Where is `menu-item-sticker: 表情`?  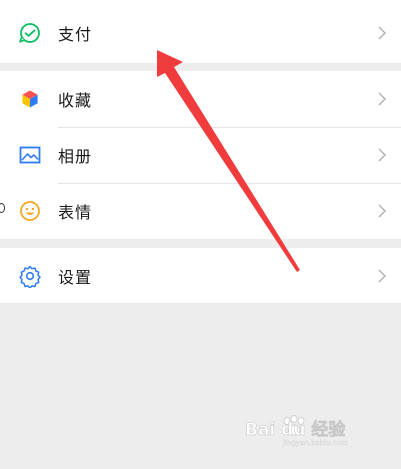 menu-item-sticker: 表情 is located at coordinates (200, 211).